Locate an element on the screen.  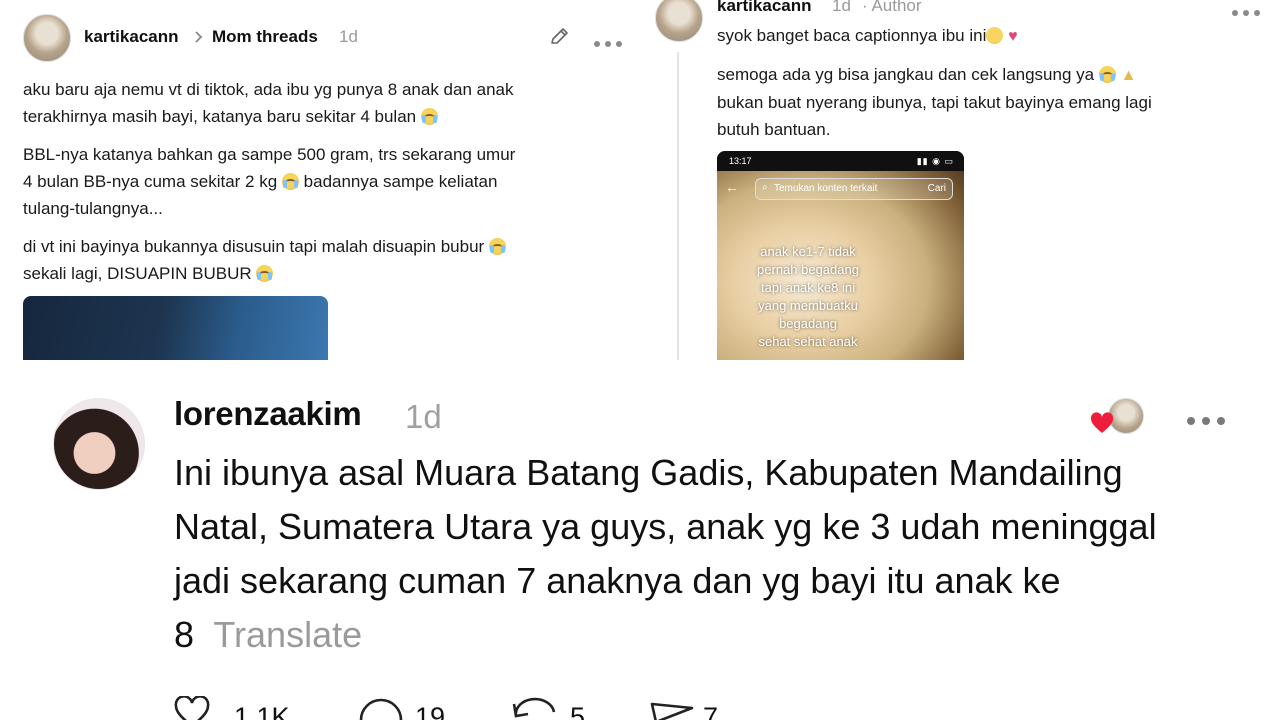
post-paragraph: syok banget baca captionnya ibu ini ♥ is located at coordinates (867, 35).